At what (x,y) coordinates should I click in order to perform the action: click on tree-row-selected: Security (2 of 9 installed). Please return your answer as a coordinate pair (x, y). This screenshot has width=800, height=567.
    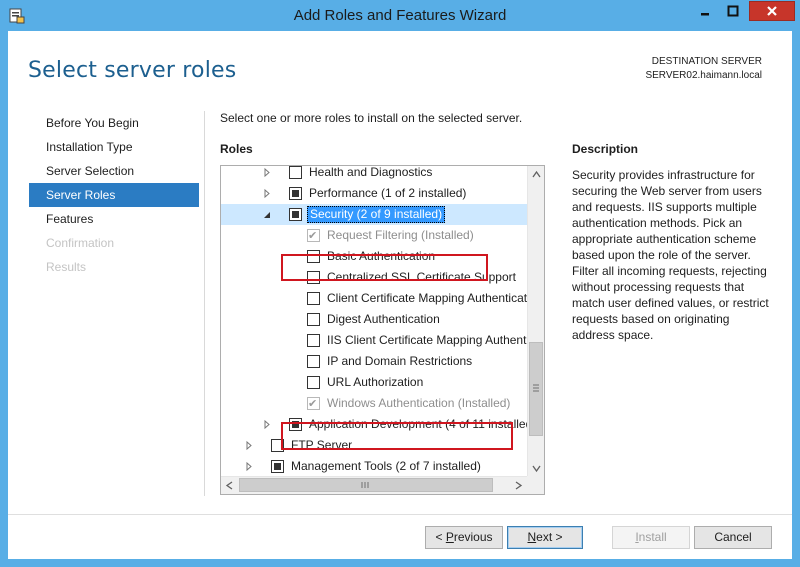
    Looking at the image, I should click on (374, 214).